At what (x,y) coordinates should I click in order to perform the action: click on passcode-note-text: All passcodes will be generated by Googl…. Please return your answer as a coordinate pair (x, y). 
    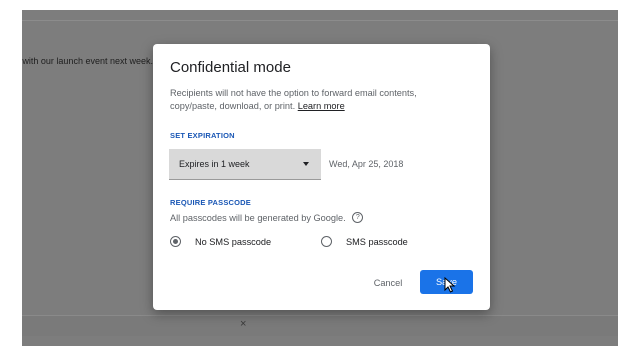
    Looking at the image, I should click on (258, 218).